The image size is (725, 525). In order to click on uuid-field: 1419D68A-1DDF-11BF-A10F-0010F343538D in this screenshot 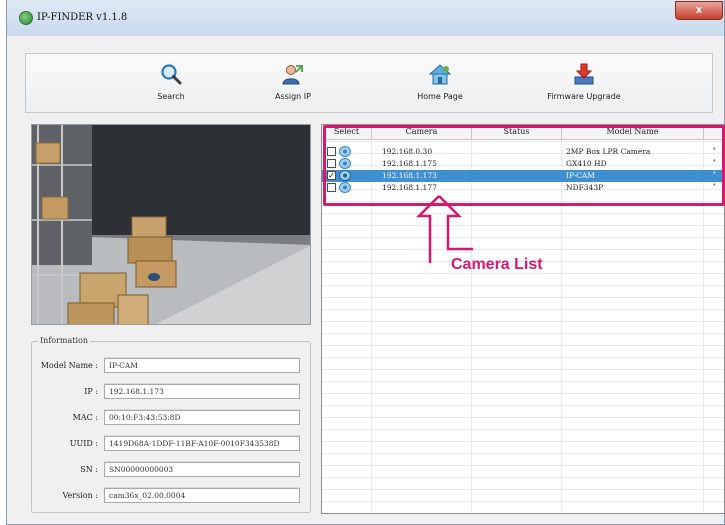, I will do `click(202, 443)`.